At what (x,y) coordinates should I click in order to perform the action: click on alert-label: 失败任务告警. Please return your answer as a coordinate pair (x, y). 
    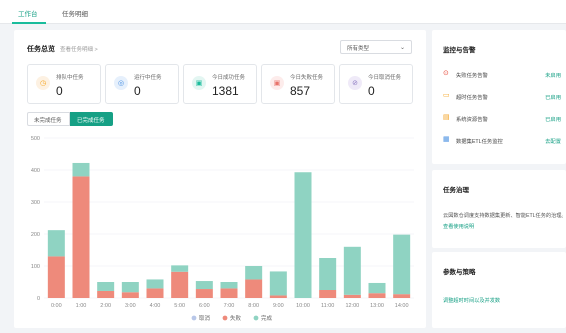
    Looking at the image, I should click on (472, 76).